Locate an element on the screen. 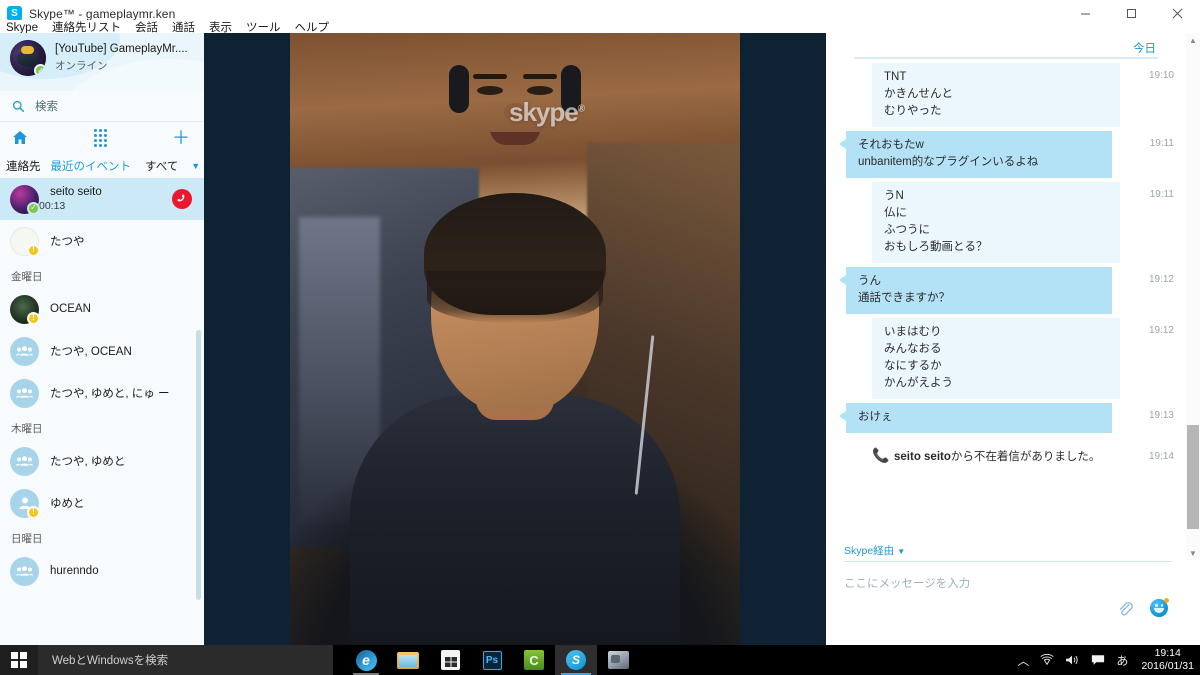  action-center-icon is located at coordinates (1098, 660).